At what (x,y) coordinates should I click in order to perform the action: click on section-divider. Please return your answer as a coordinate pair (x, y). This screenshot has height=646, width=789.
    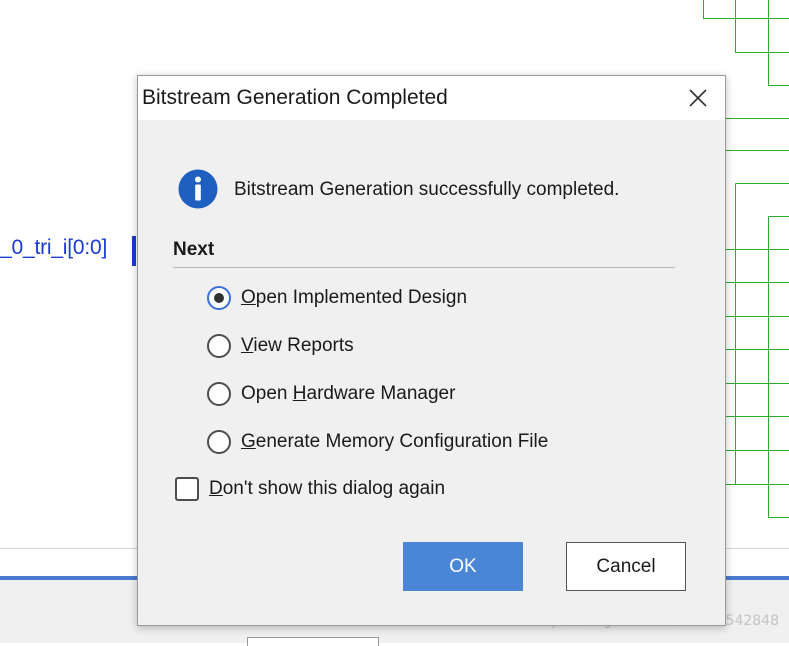
    Looking at the image, I should click on (424, 267).